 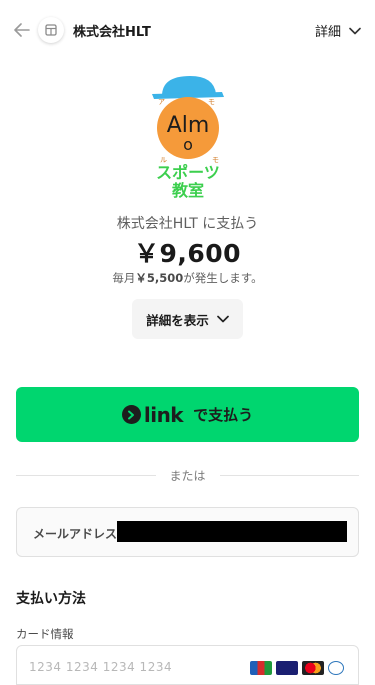 I want to click on pay-to-text: 株式会社HLT に支払う, so click(x=187, y=224).